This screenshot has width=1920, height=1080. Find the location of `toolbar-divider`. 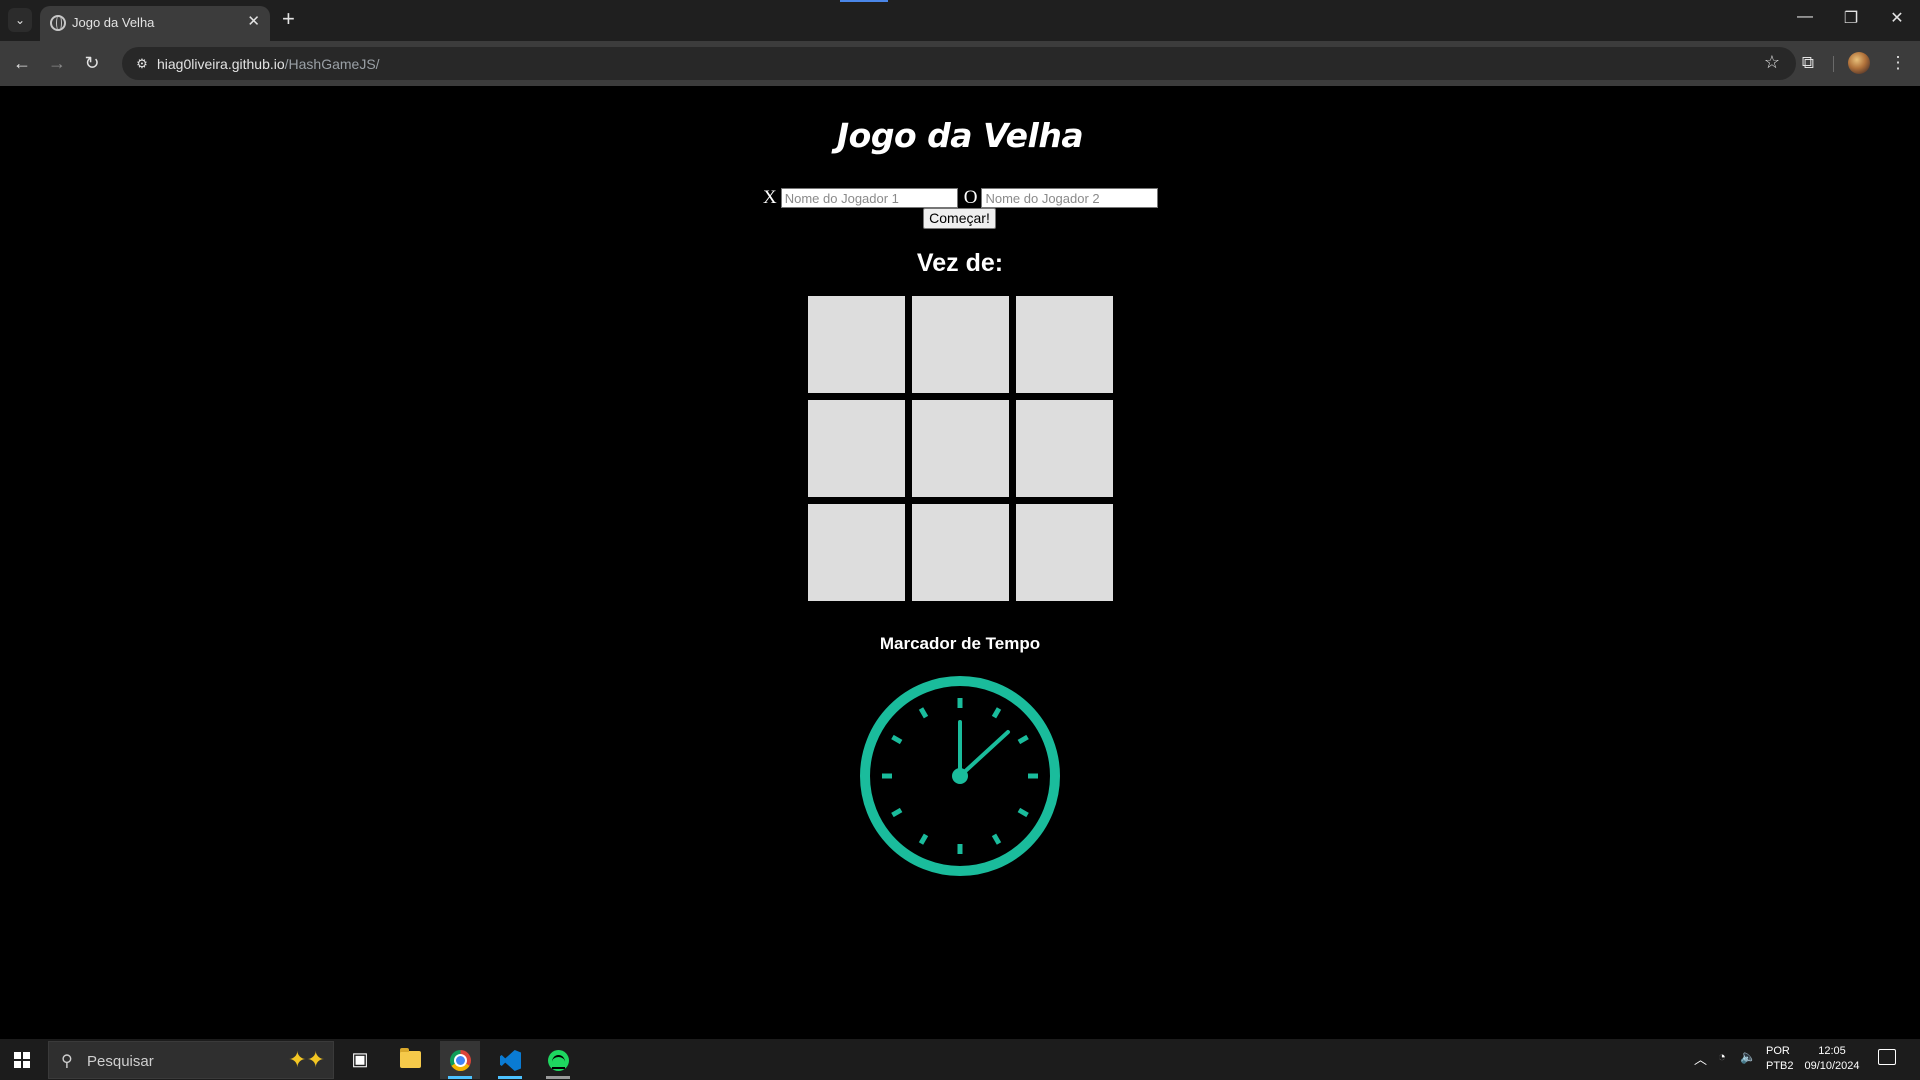

toolbar-divider is located at coordinates (1833, 64).